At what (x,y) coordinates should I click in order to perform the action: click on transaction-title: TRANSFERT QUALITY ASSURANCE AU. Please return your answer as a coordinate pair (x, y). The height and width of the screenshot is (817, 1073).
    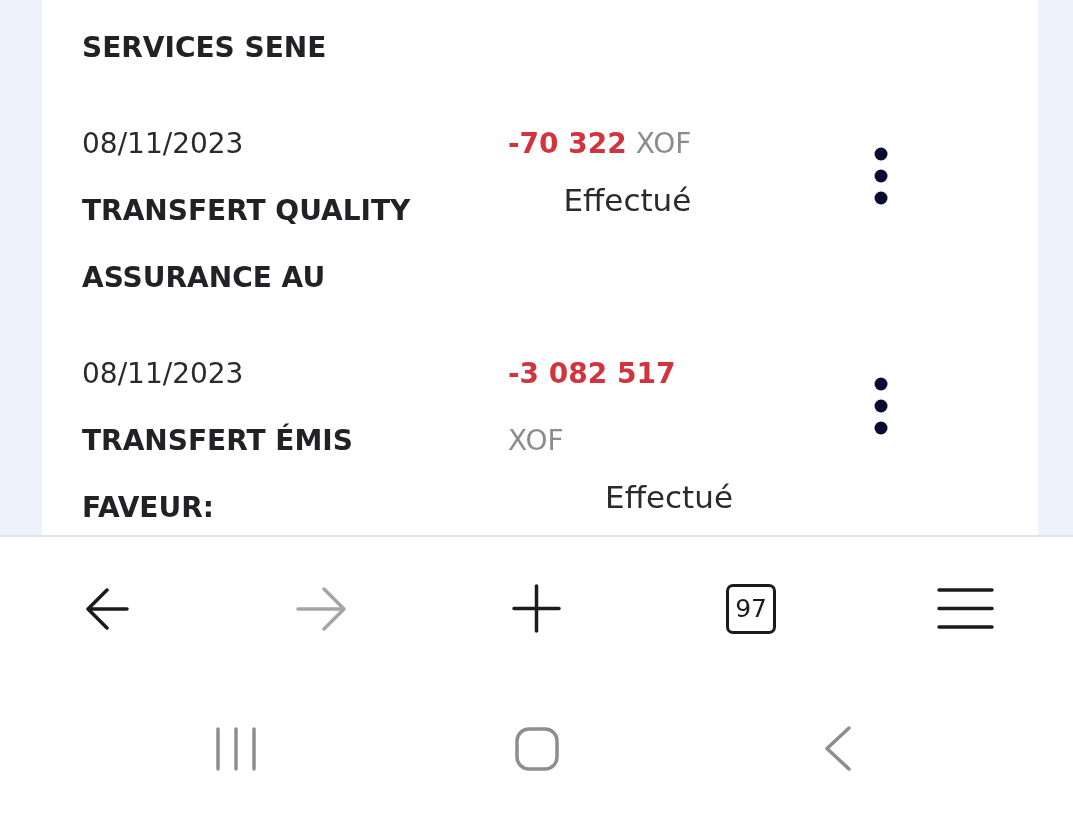
    Looking at the image, I should click on (247, 244).